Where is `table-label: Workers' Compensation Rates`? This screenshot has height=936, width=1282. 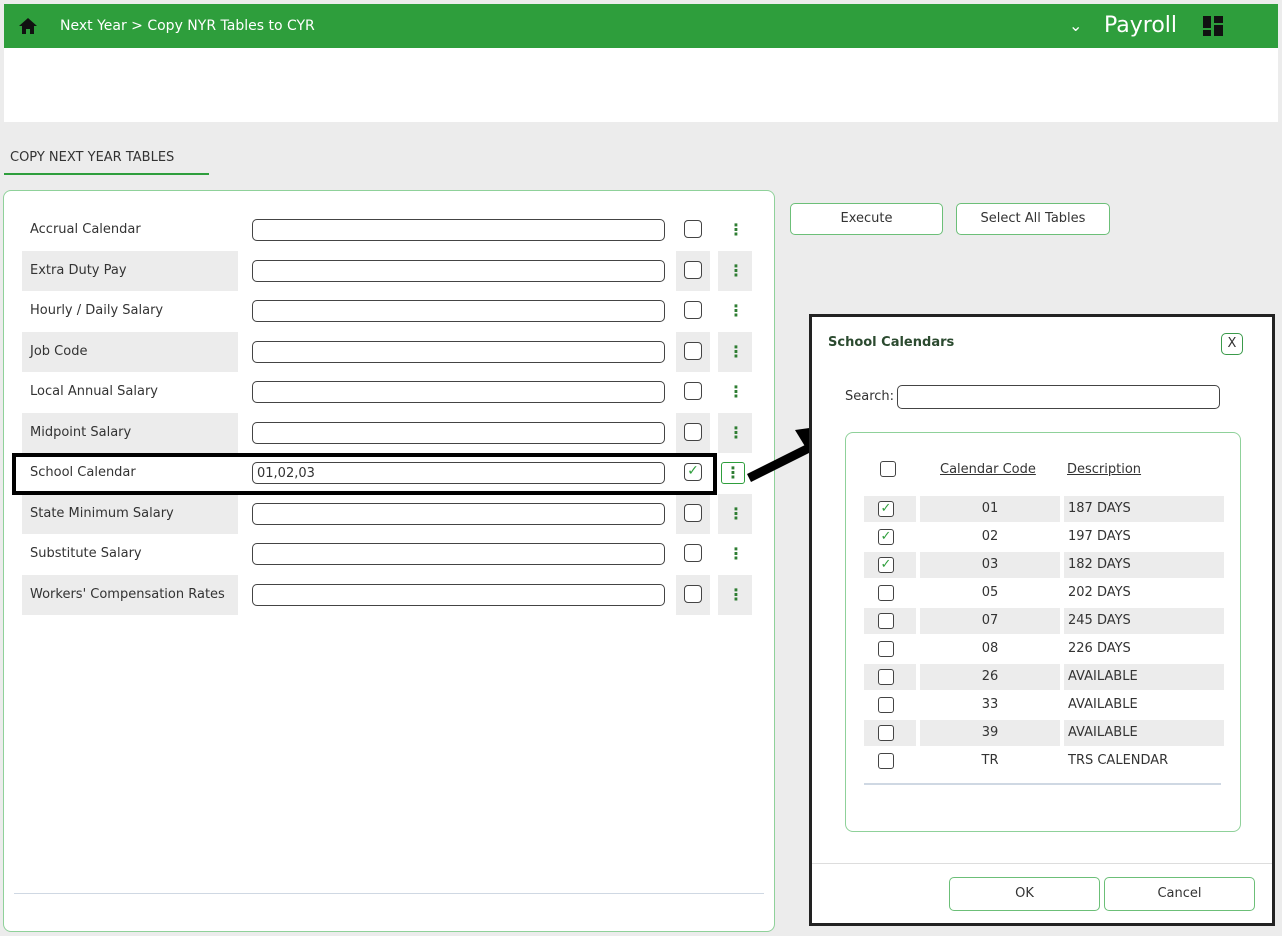
table-label: Workers' Compensation Rates is located at coordinates (130, 595).